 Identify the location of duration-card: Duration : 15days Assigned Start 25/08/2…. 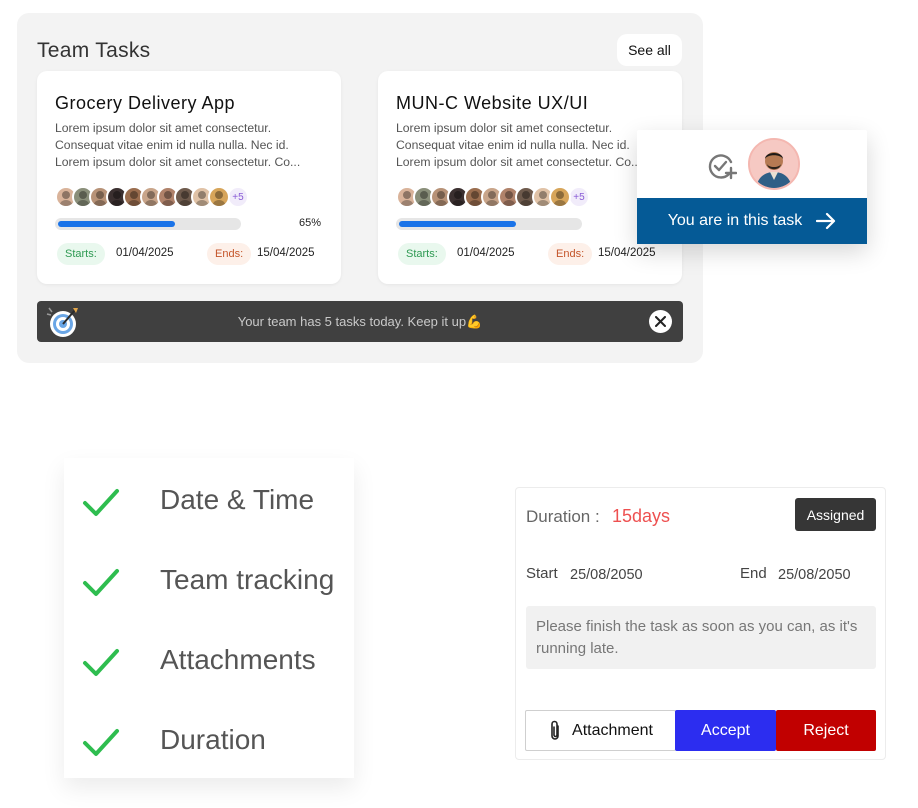
(700, 623).